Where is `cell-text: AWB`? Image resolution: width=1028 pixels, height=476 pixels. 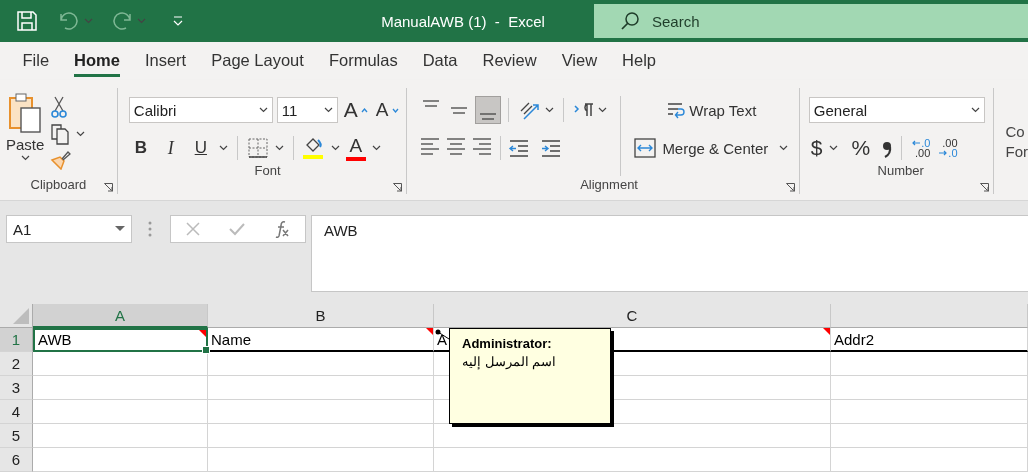
cell-text: AWB is located at coordinates (55, 339).